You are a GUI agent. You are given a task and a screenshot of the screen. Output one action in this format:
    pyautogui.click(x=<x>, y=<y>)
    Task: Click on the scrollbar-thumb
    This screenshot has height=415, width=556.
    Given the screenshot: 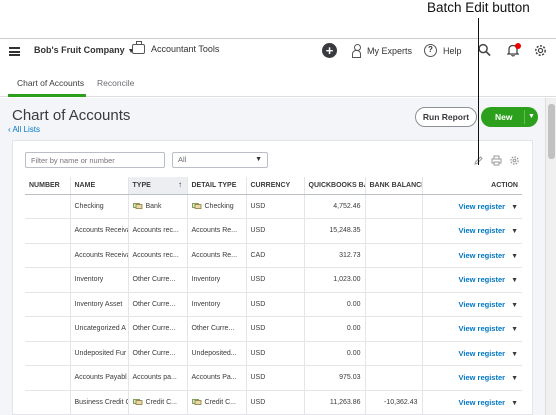 What is the action you would take?
    pyautogui.click(x=551, y=131)
    